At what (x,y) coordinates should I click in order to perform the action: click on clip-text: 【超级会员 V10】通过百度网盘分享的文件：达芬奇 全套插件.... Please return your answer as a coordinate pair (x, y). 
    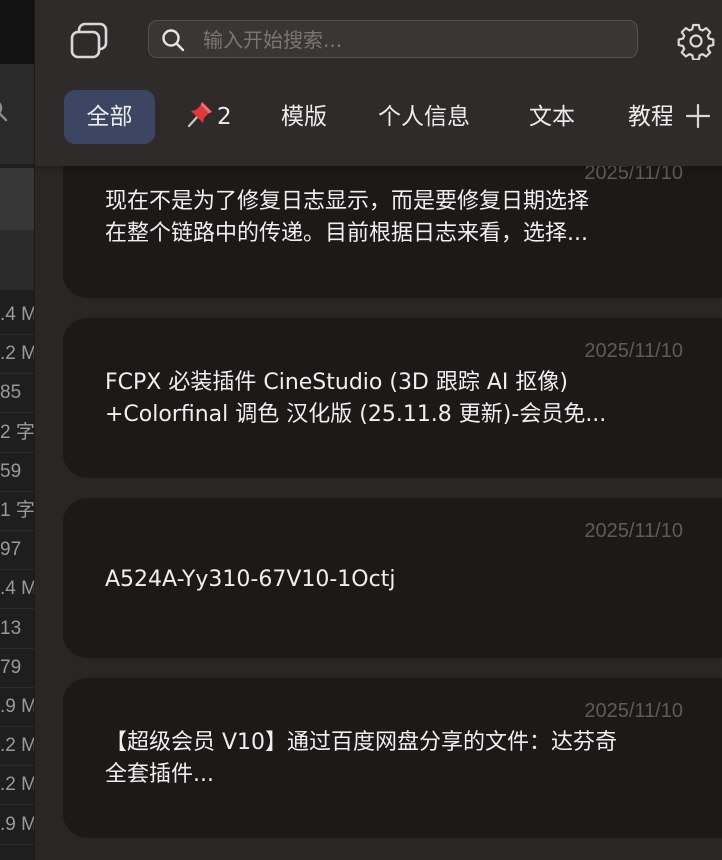
    Looking at the image, I should click on (361, 758).